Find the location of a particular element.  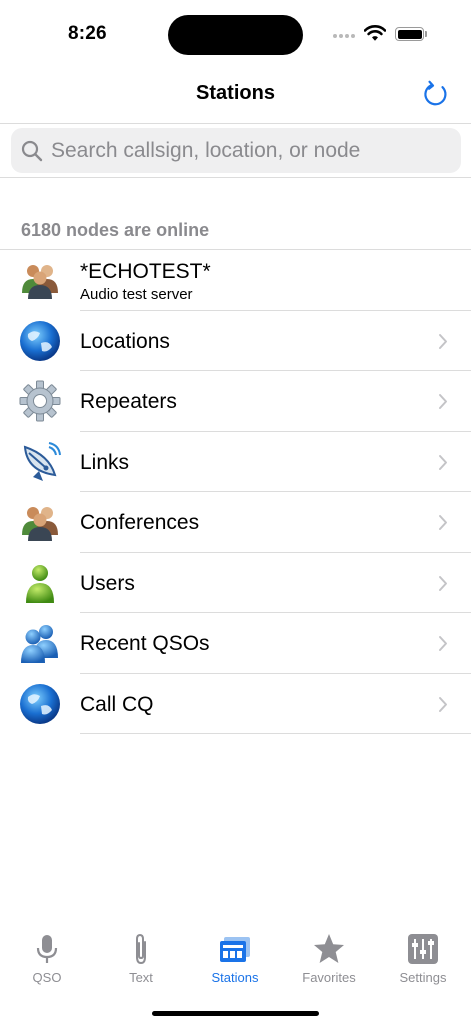

tab-stations: Stations is located at coordinates (235, 964).